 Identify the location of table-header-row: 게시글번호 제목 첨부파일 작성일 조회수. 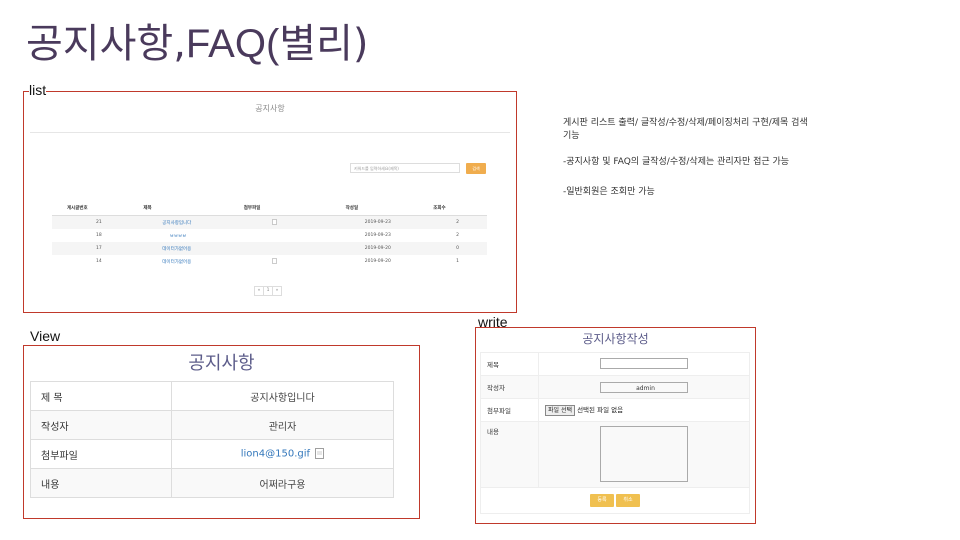
(269, 208).